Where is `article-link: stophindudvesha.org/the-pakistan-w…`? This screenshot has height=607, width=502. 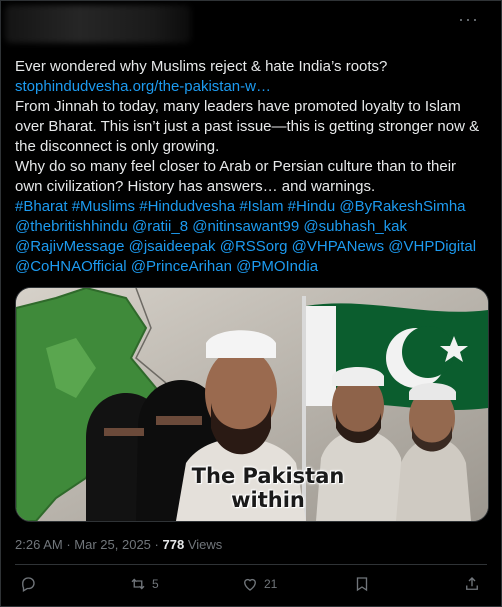 article-link: stophindudvesha.org/the-pakistan-w… is located at coordinates (143, 86).